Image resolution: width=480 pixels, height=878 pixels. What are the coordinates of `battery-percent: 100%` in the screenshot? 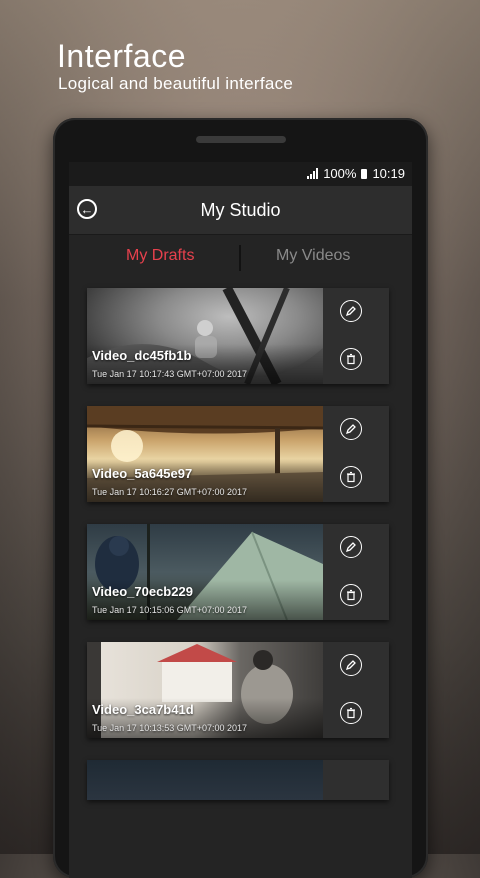 It's located at (340, 173).